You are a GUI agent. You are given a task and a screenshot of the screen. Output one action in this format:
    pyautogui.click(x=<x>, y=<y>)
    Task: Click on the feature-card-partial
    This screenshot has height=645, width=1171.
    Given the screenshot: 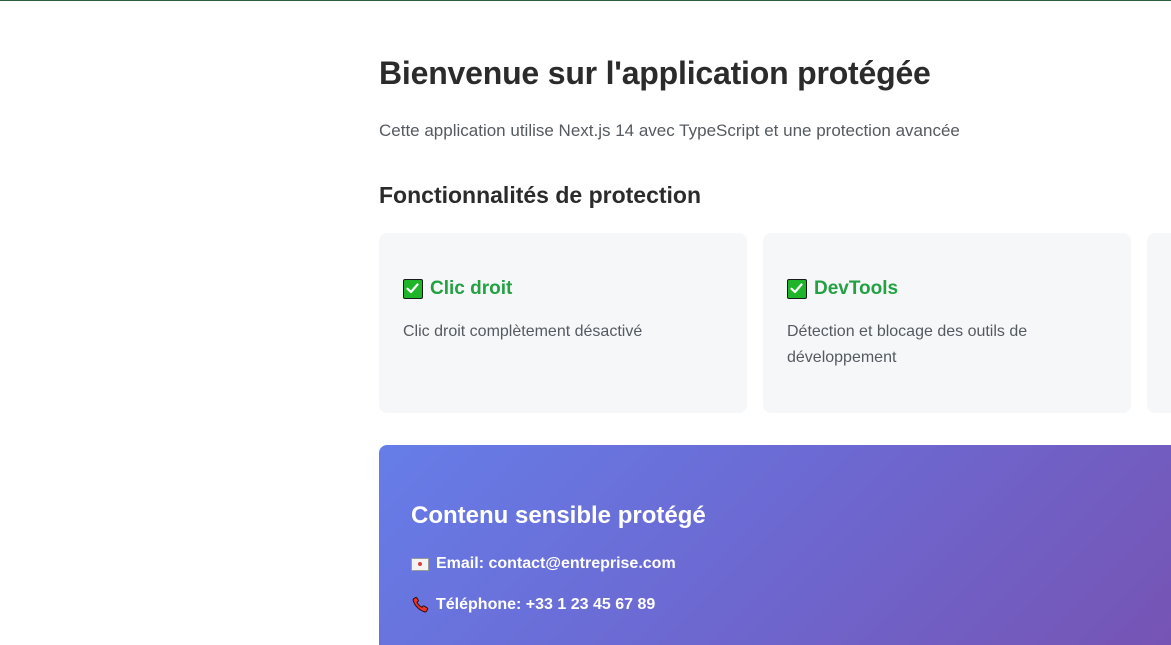 What is the action you would take?
    pyautogui.click(x=1159, y=323)
    